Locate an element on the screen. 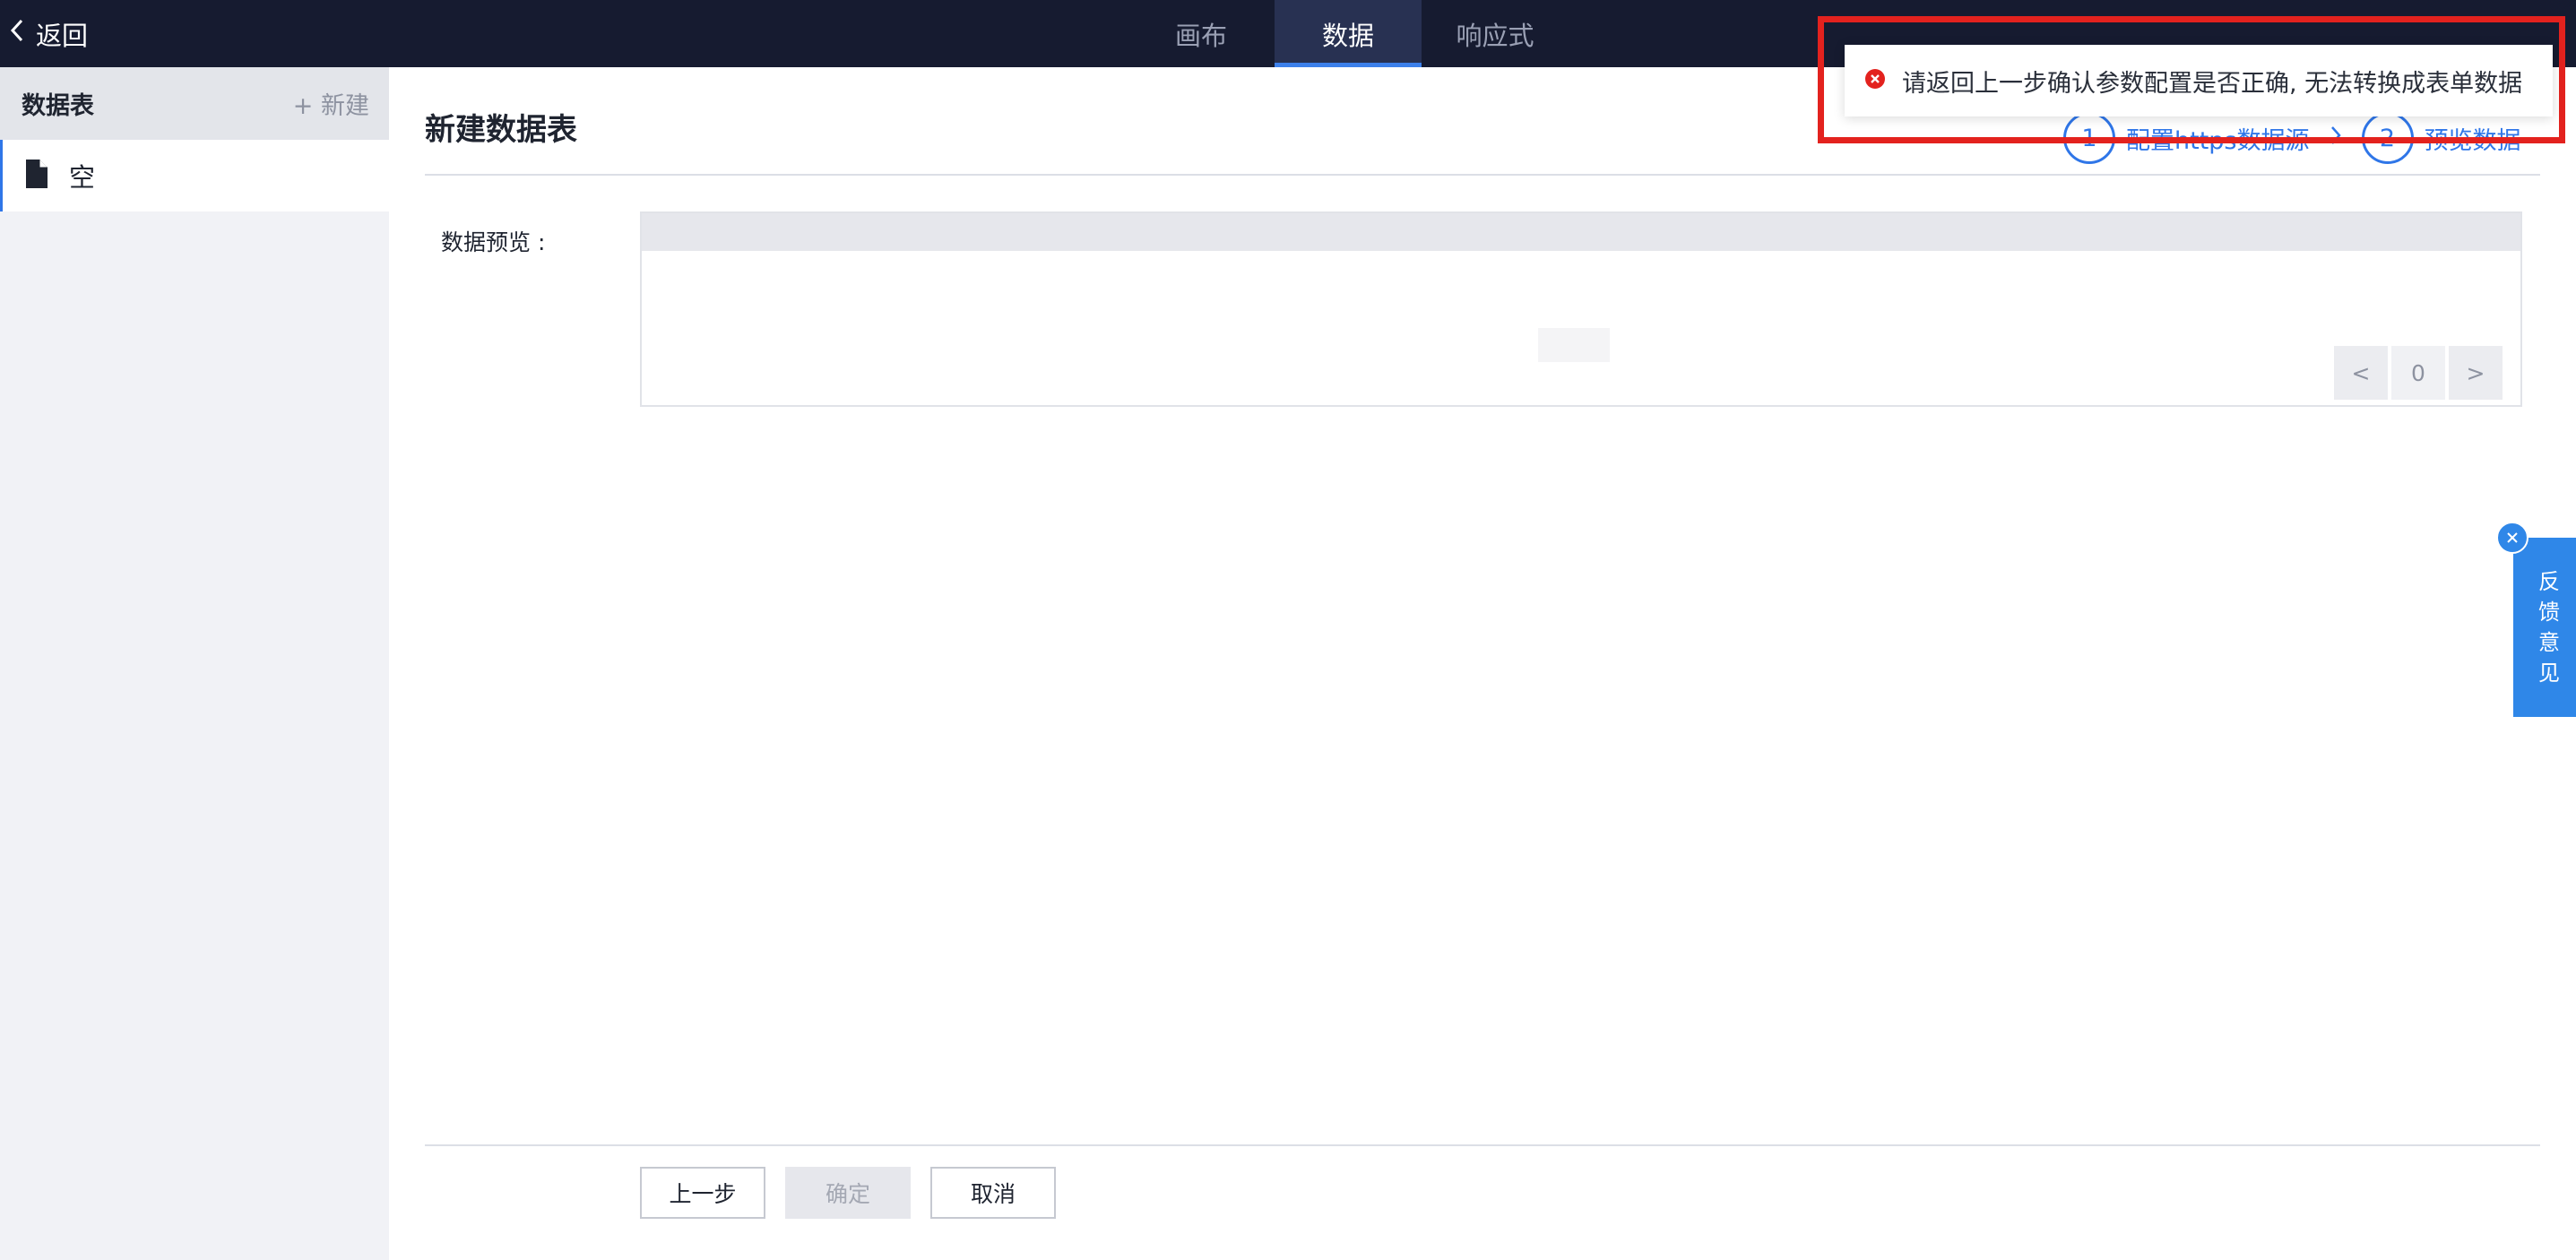 The width and height of the screenshot is (2576, 1260). feedback-char: 意 is located at coordinates (2549, 642).